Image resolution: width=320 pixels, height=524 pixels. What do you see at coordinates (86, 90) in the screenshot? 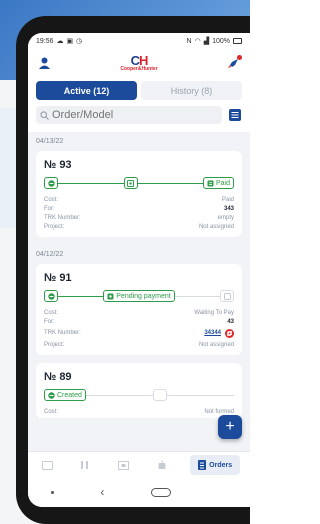
I see `tab-active: Active (12)` at bounding box center [86, 90].